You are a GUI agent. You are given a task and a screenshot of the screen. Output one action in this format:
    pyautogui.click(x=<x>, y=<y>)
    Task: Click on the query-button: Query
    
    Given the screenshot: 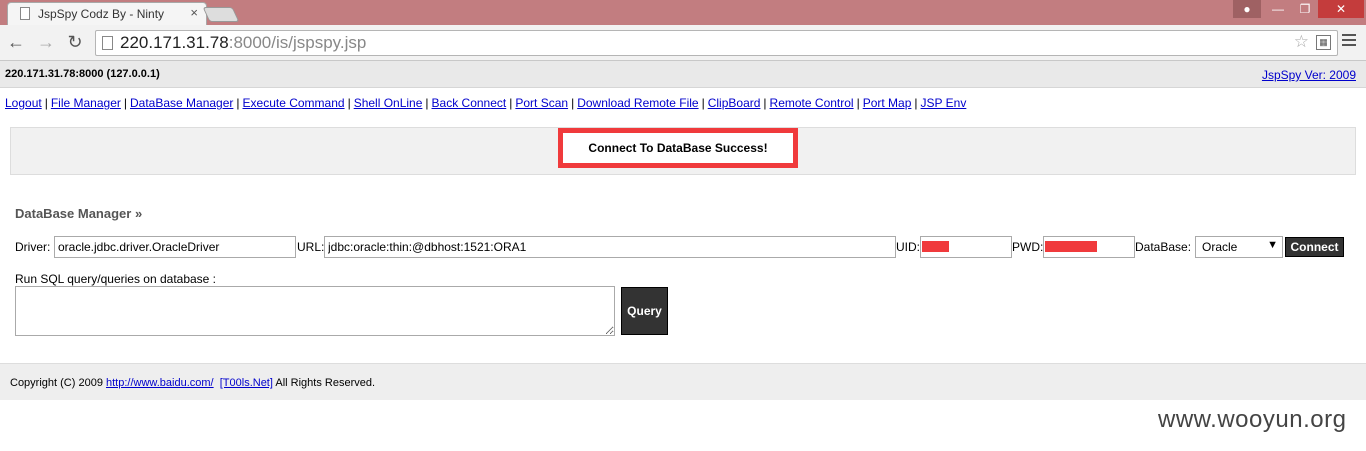 What is the action you would take?
    pyautogui.click(x=644, y=311)
    